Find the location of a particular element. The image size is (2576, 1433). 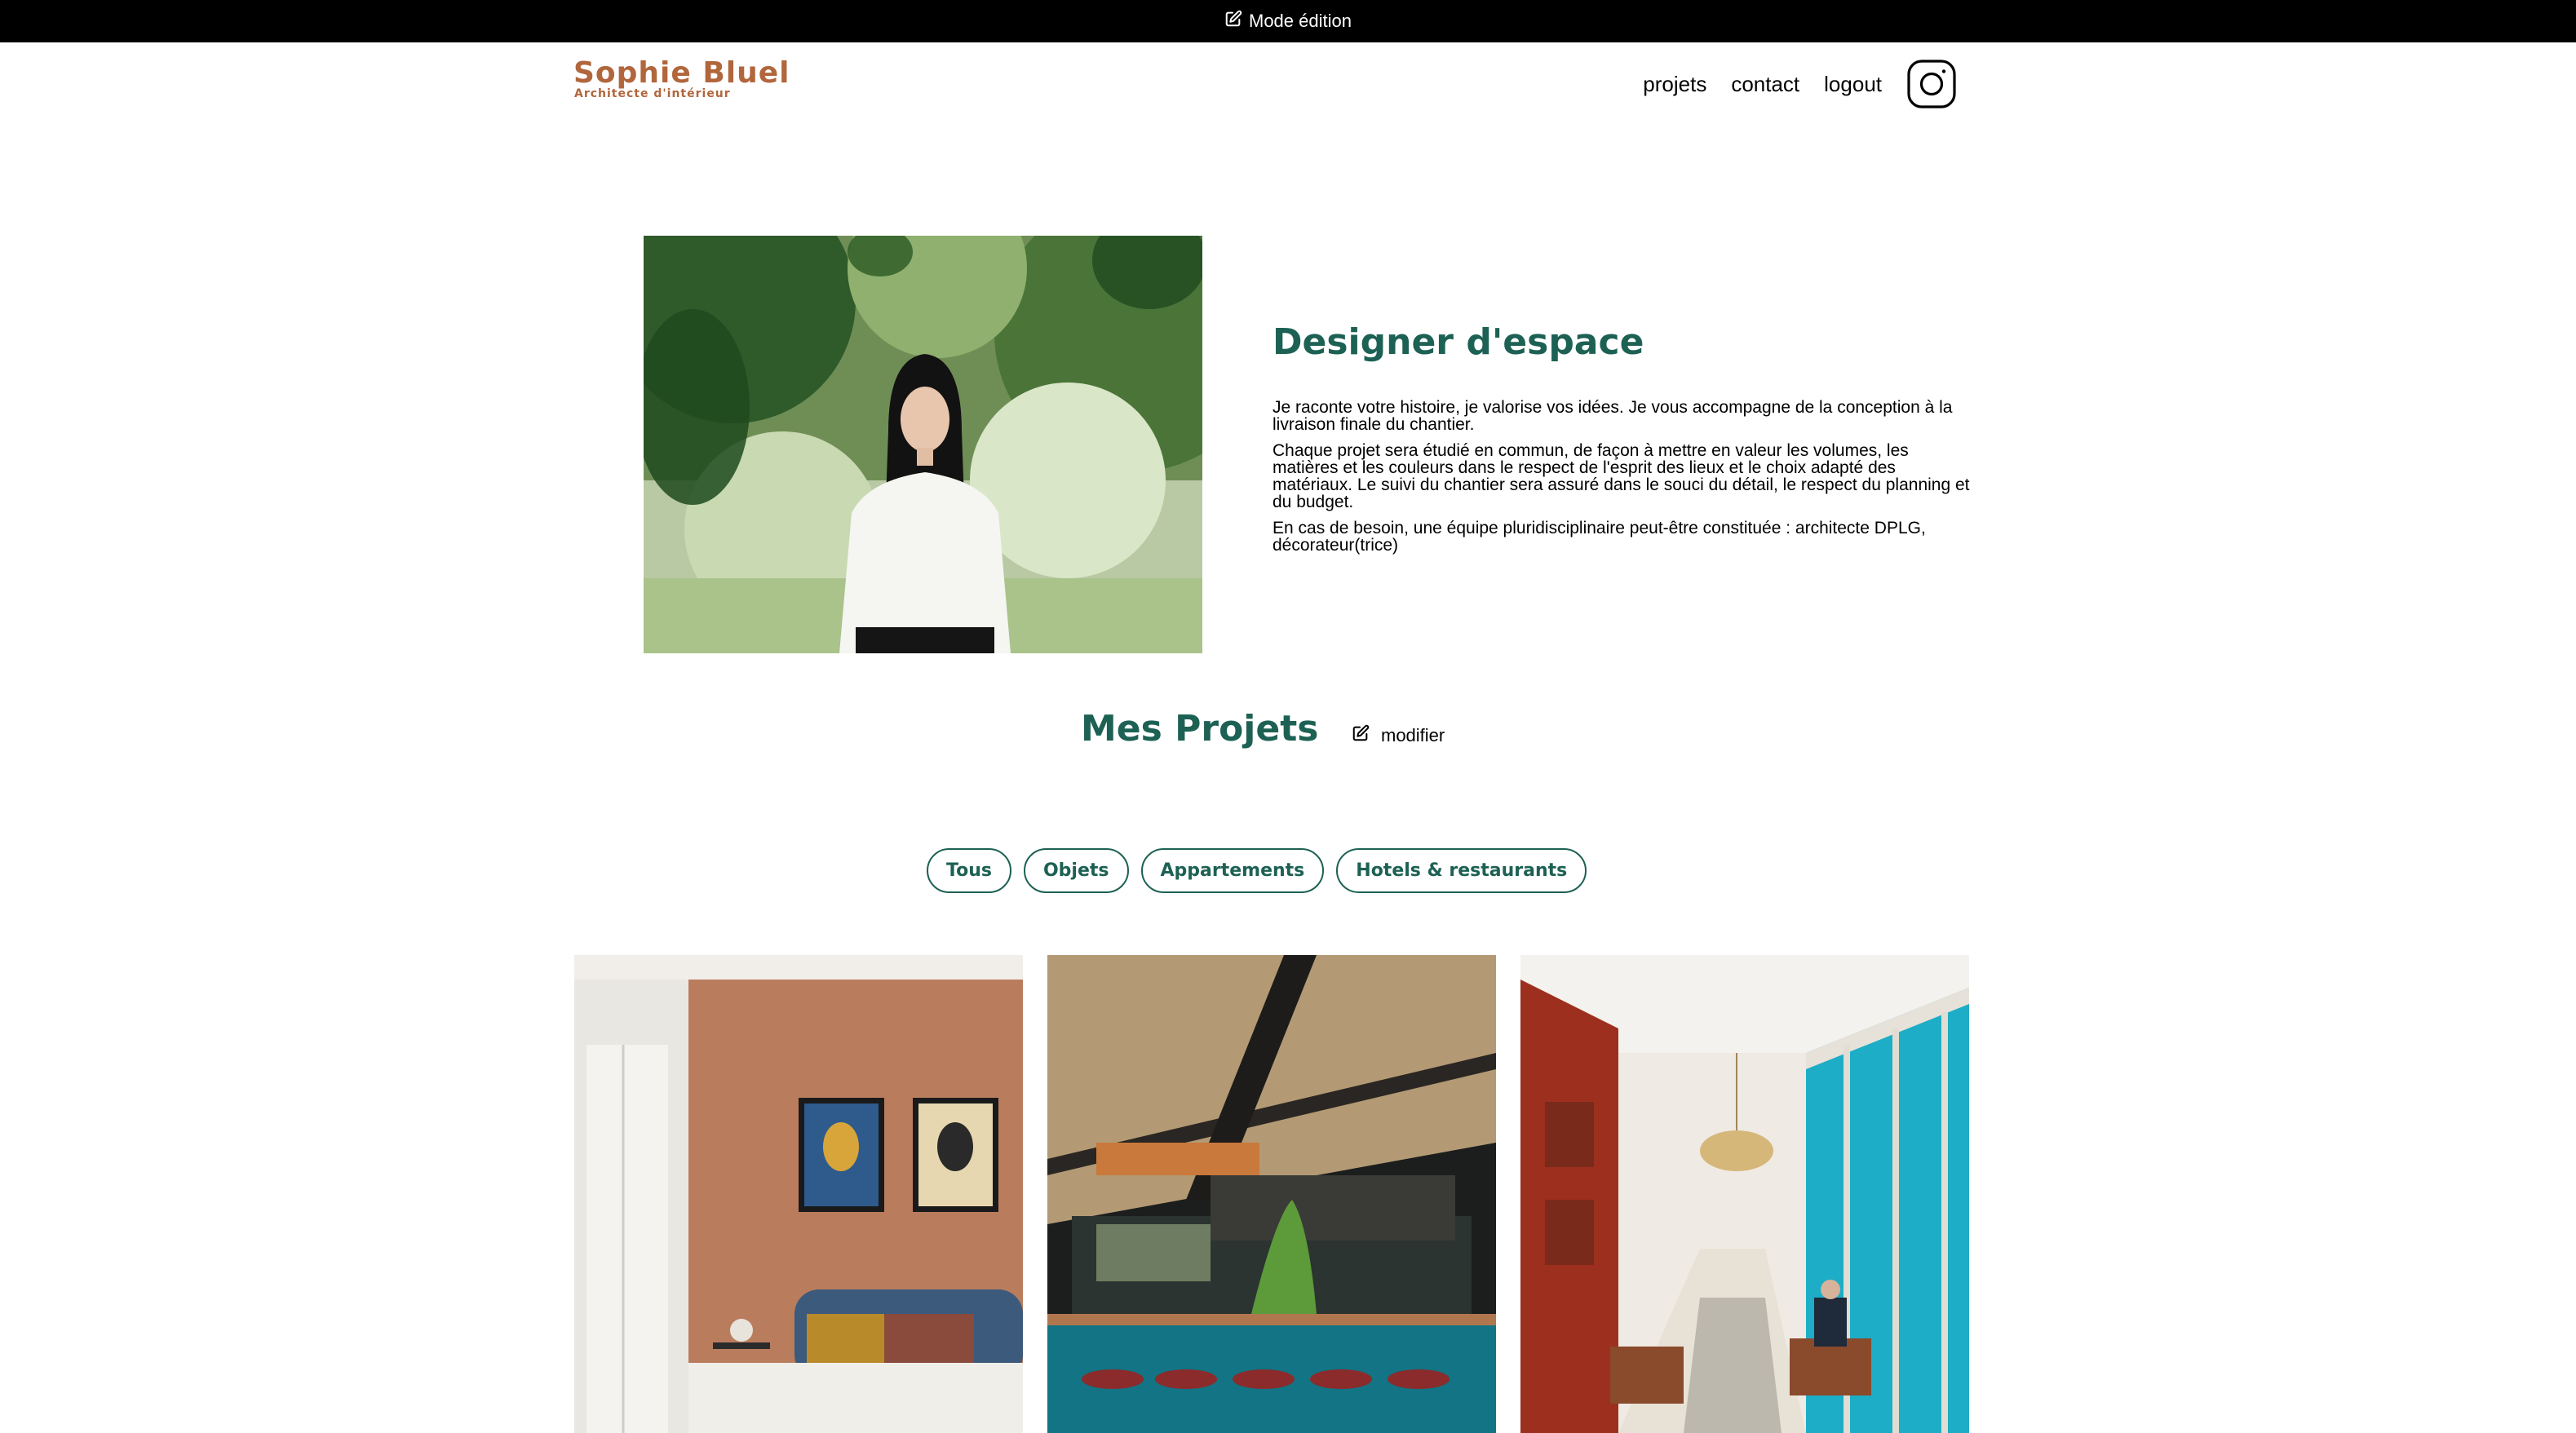

edit-mode-label: Mode édition is located at coordinates (1300, 21).